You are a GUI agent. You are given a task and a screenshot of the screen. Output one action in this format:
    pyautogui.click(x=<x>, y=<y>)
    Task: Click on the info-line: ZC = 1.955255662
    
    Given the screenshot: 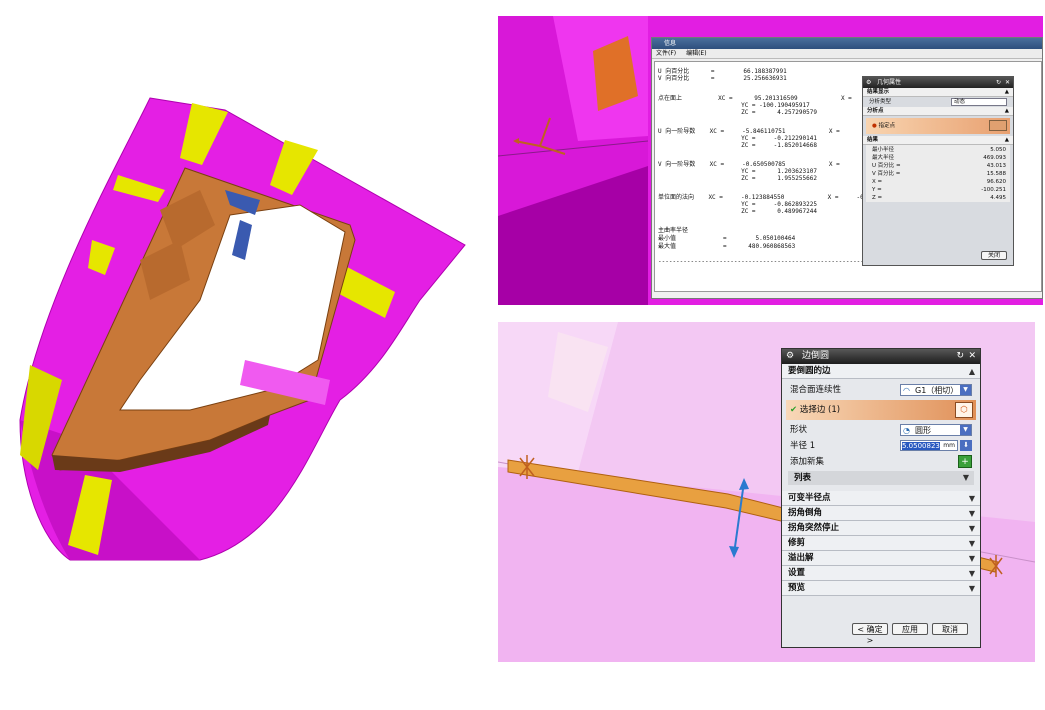 What is the action you would take?
    pyautogui.click(x=737, y=178)
    